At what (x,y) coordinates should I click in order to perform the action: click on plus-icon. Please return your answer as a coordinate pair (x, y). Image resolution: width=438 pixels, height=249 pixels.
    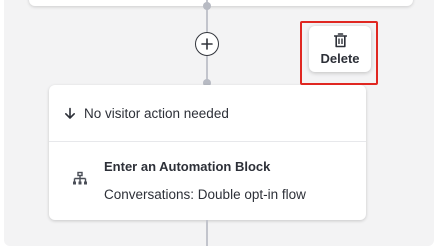
    Looking at the image, I should click on (207, 44).